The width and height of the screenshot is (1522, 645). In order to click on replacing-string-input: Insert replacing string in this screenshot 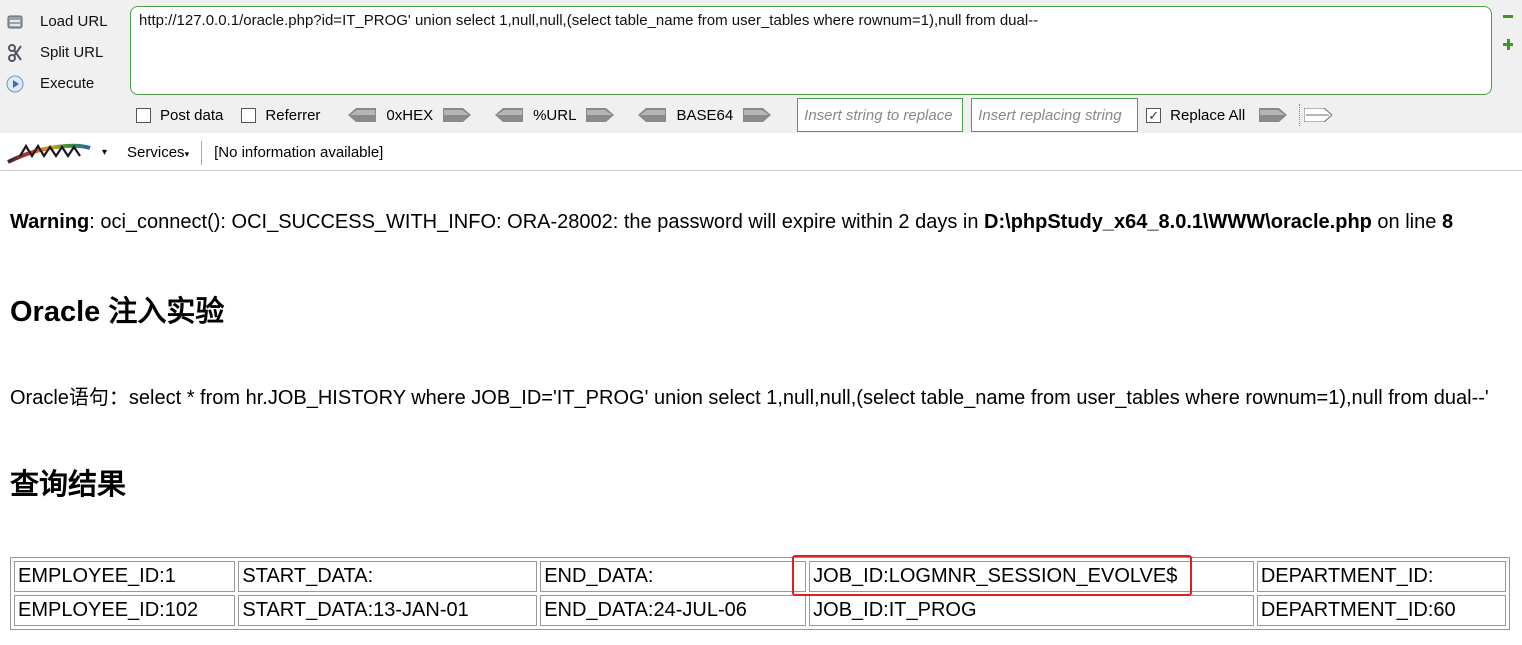, I will do `click(1055, 115)`.